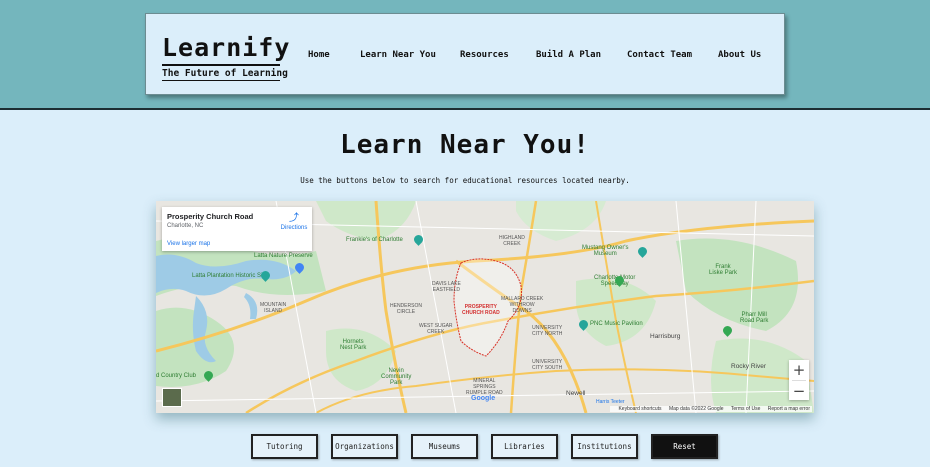 The image size is (930, 467). What do you see at coordinates (522, 305) in the screenshot?
I see `map-label-mallard: MALLARD CREEK WITHROW DOWNS` at bounding box center [522, 305].